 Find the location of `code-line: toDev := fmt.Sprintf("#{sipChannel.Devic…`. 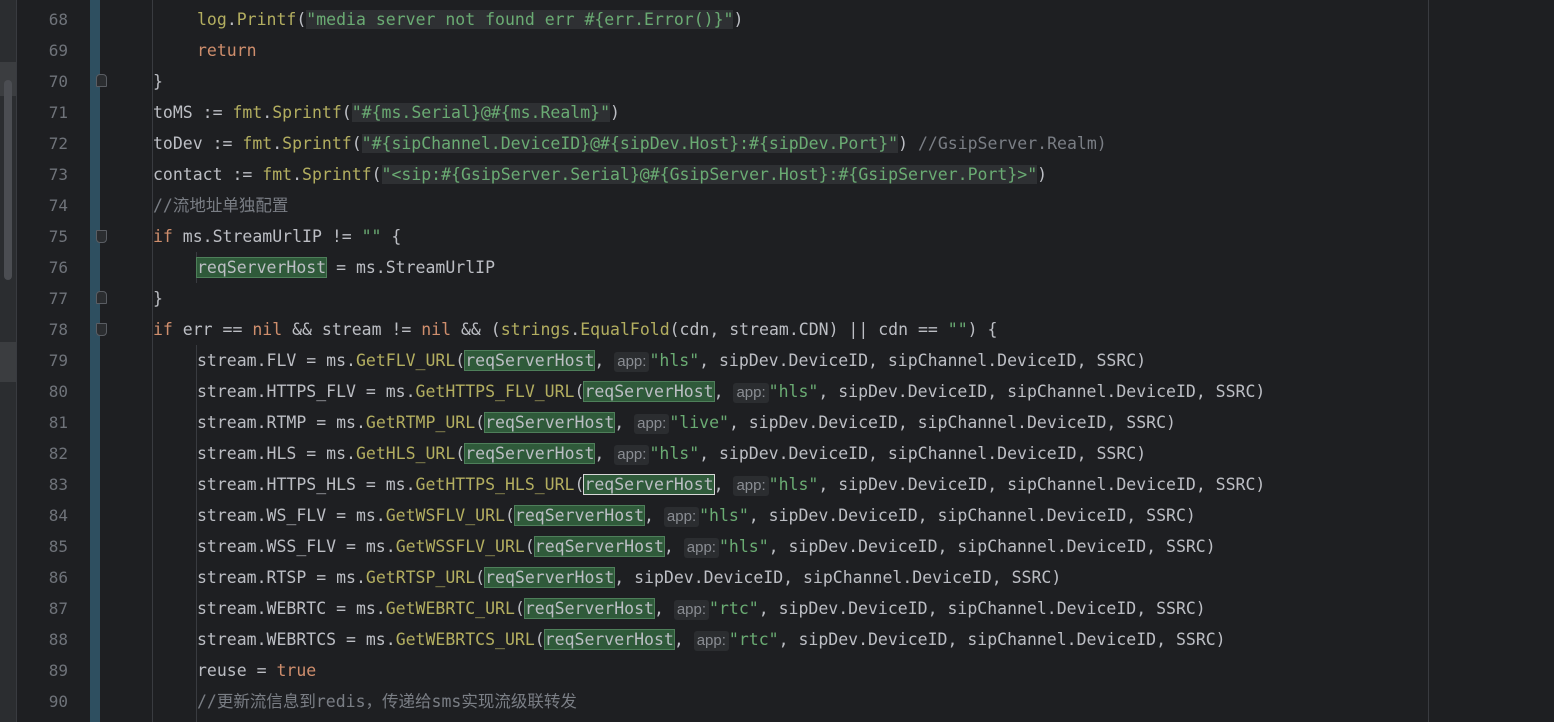

code-line: toDev := fmt.Sprintf("#{sipChannel.Devic… is located at coordinates (630, 143).